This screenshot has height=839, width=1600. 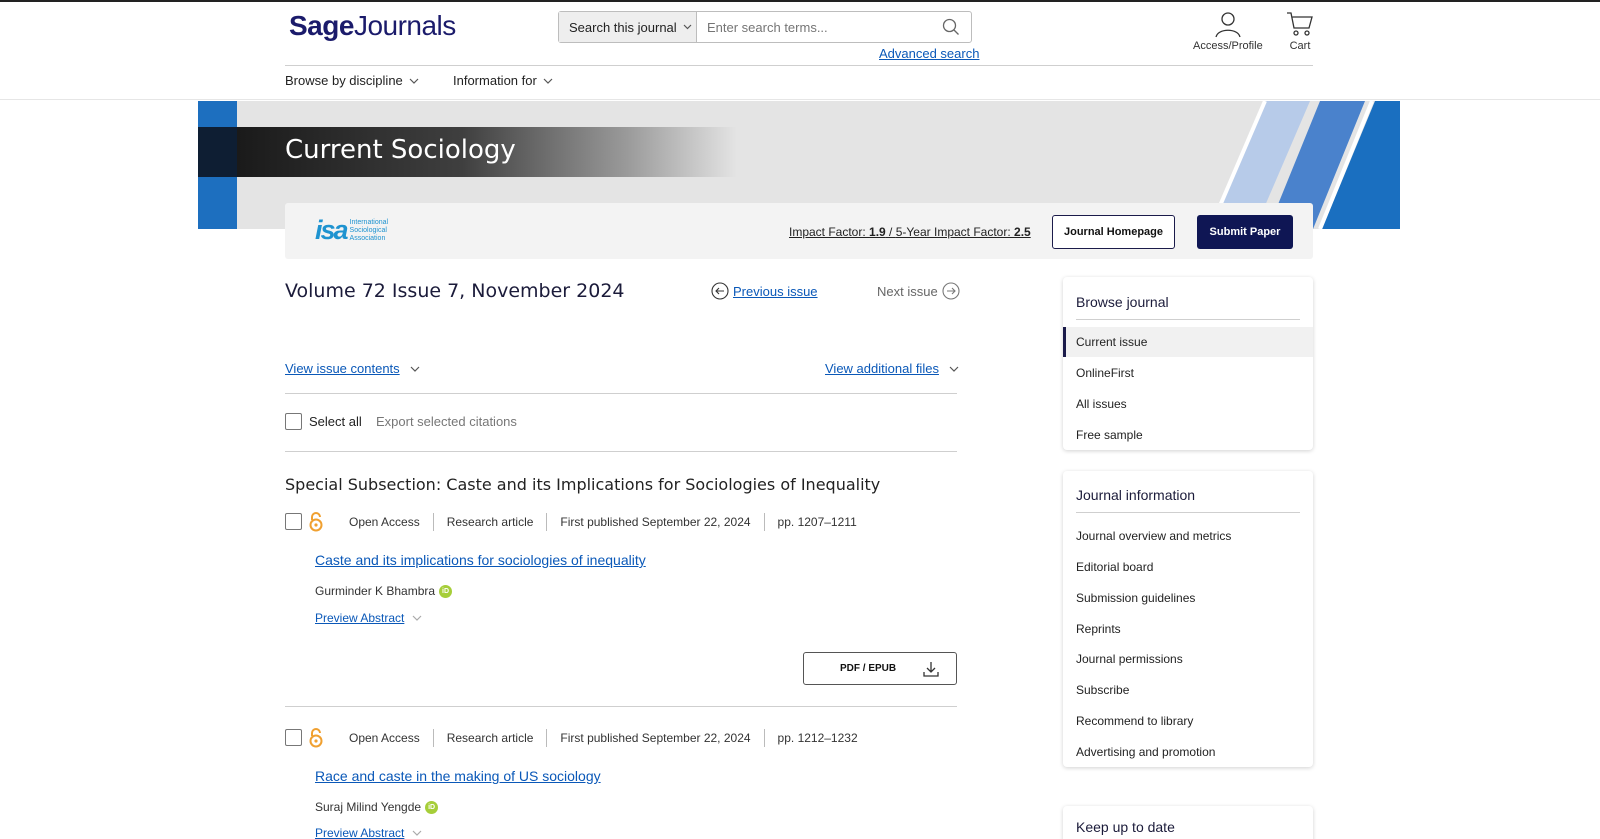 What do you see at coordinates (720, 291) in the screenshot?
I see `arrow-left-circle-icon` at bounding box center [720, 291].